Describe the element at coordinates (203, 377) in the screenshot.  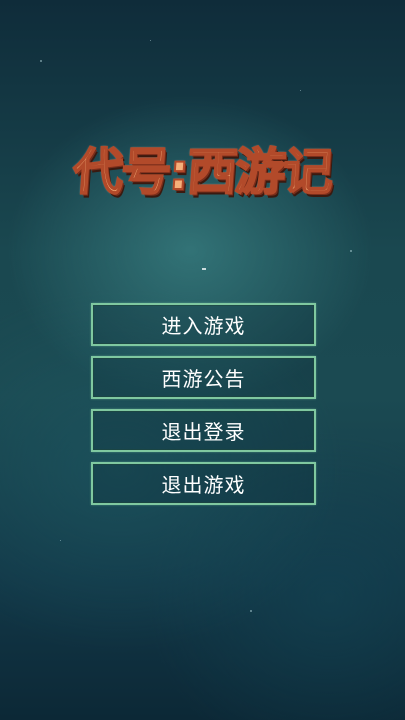
I see `announcement-button: 西游公告` at that location.